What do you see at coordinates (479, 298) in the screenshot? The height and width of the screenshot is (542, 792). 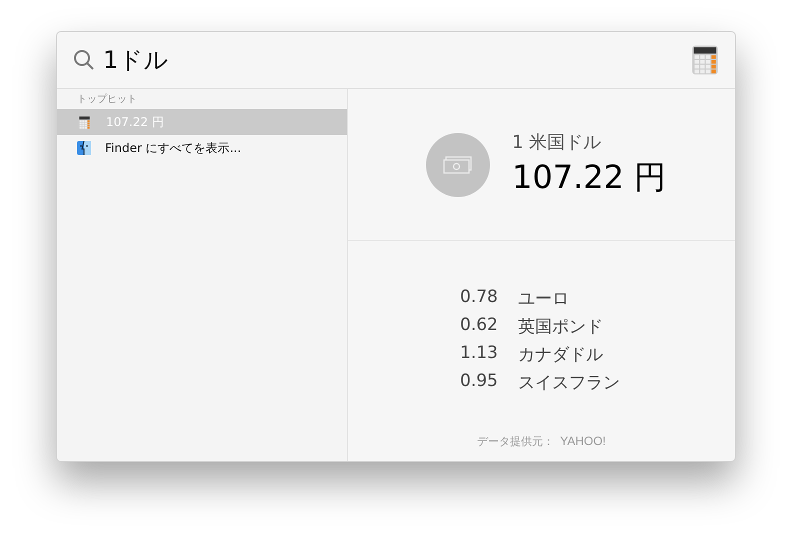 I see `rate-value: 0.78` at bounding box center [479, 298].